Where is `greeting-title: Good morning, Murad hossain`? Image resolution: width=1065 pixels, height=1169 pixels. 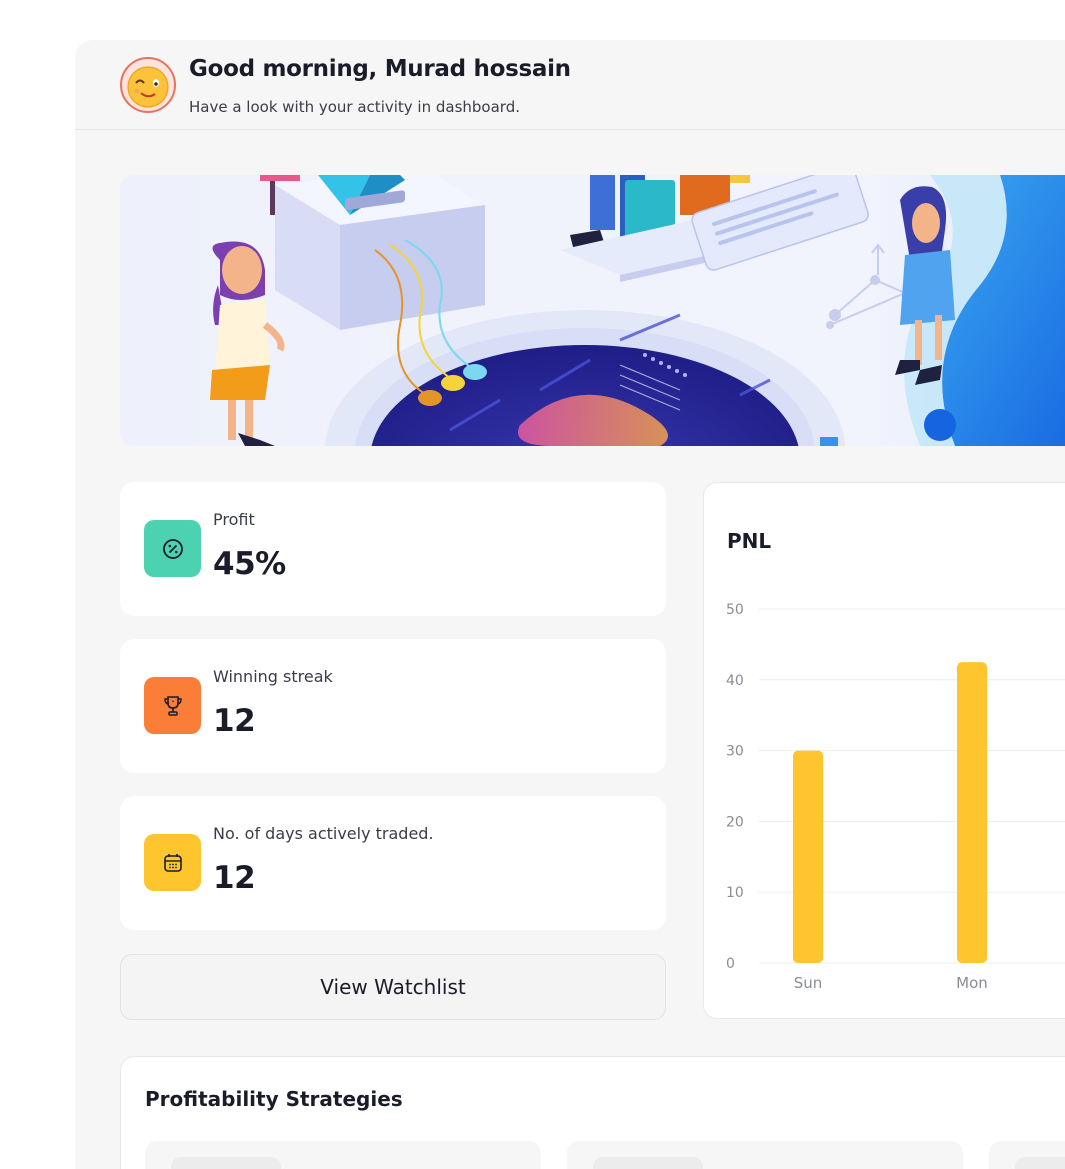 greeting-title: Good morning, Murad hossain is located at coordinates (380, 69).